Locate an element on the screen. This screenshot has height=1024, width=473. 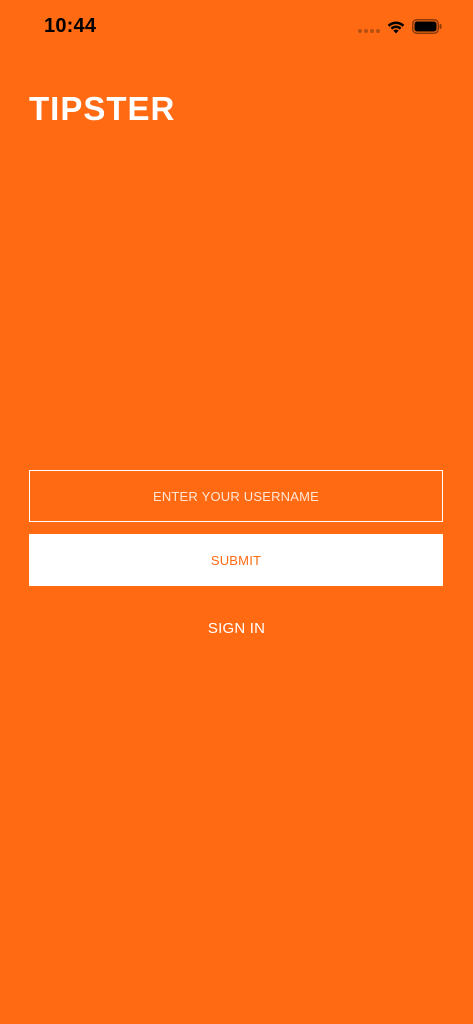
wifi-icon is located at coordinates (396, 27).